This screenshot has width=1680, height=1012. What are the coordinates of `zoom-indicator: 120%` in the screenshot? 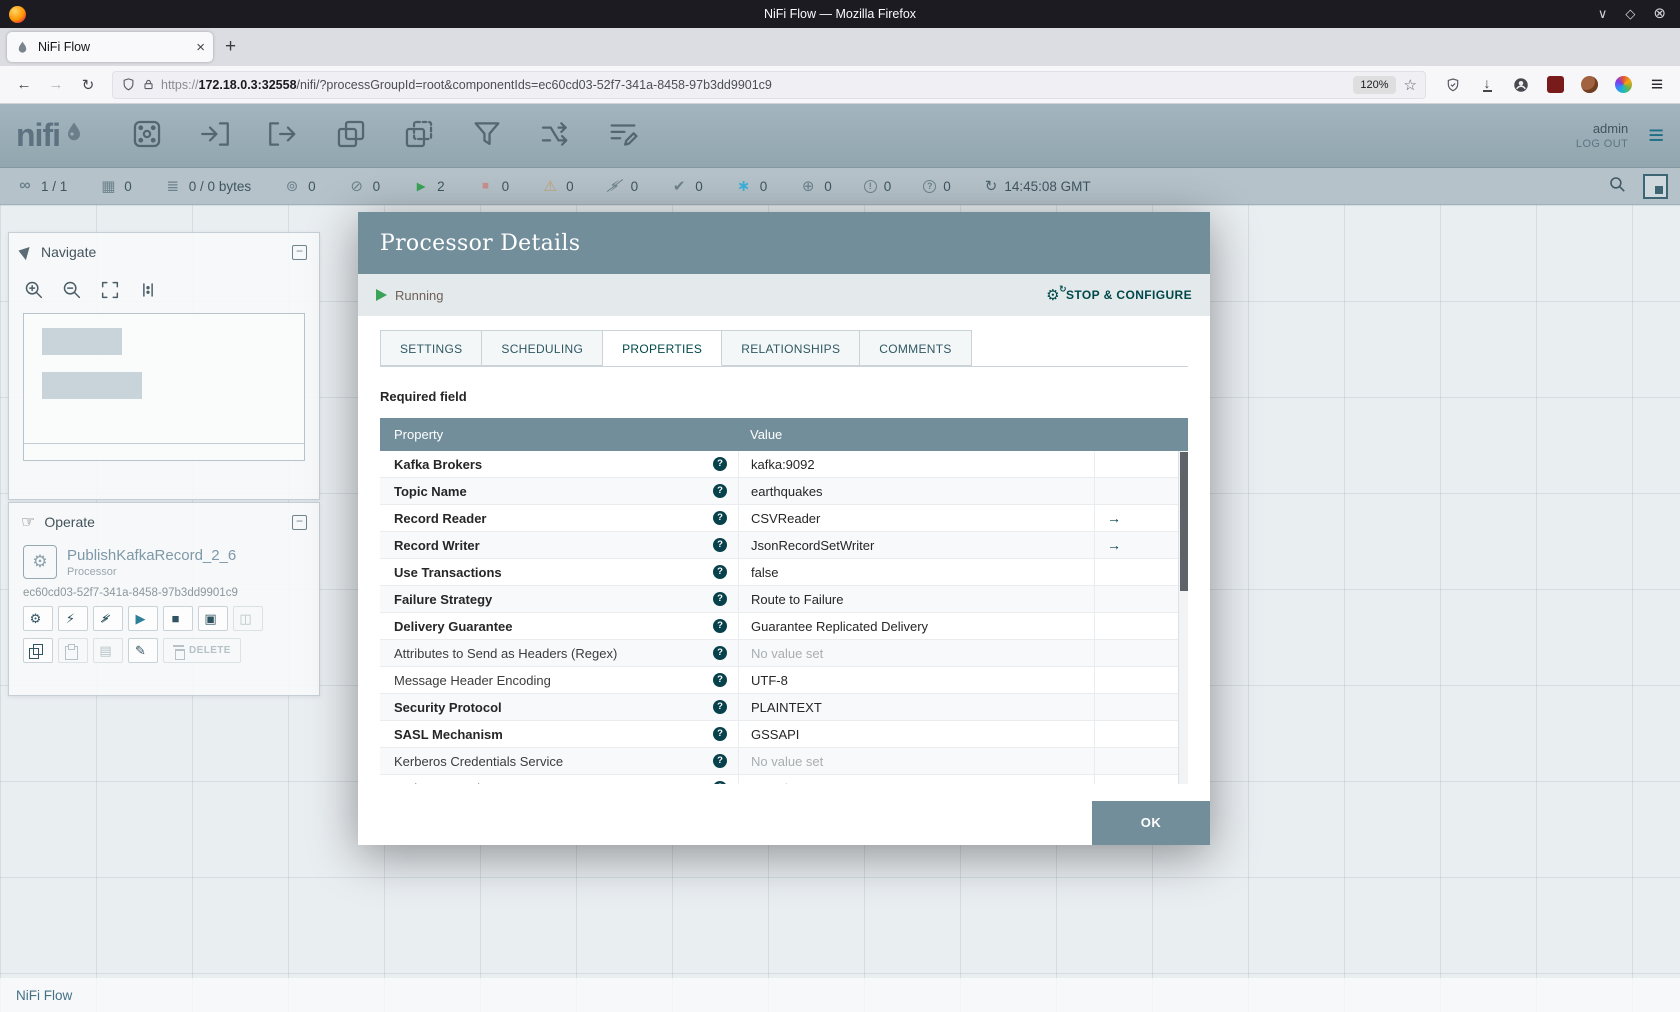 It's located at (1374, 84).